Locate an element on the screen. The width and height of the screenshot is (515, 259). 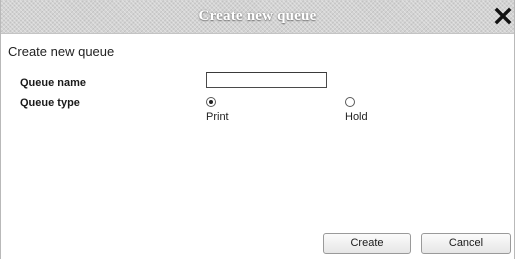
create-button: Create is located at coordinates (367, 243).